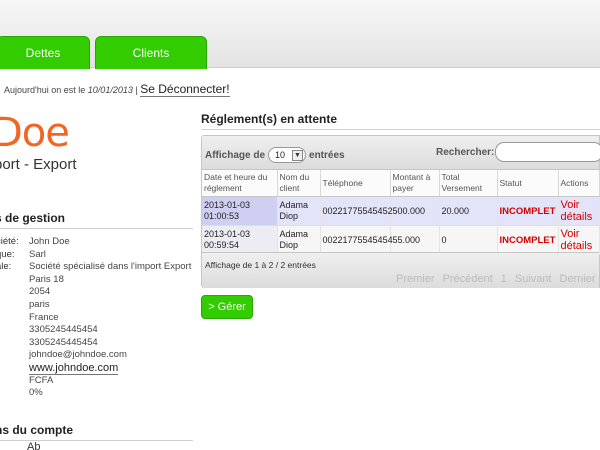  Describe the element at coordinates (547, 152) in the screenshot. I see `search-input` at that location.